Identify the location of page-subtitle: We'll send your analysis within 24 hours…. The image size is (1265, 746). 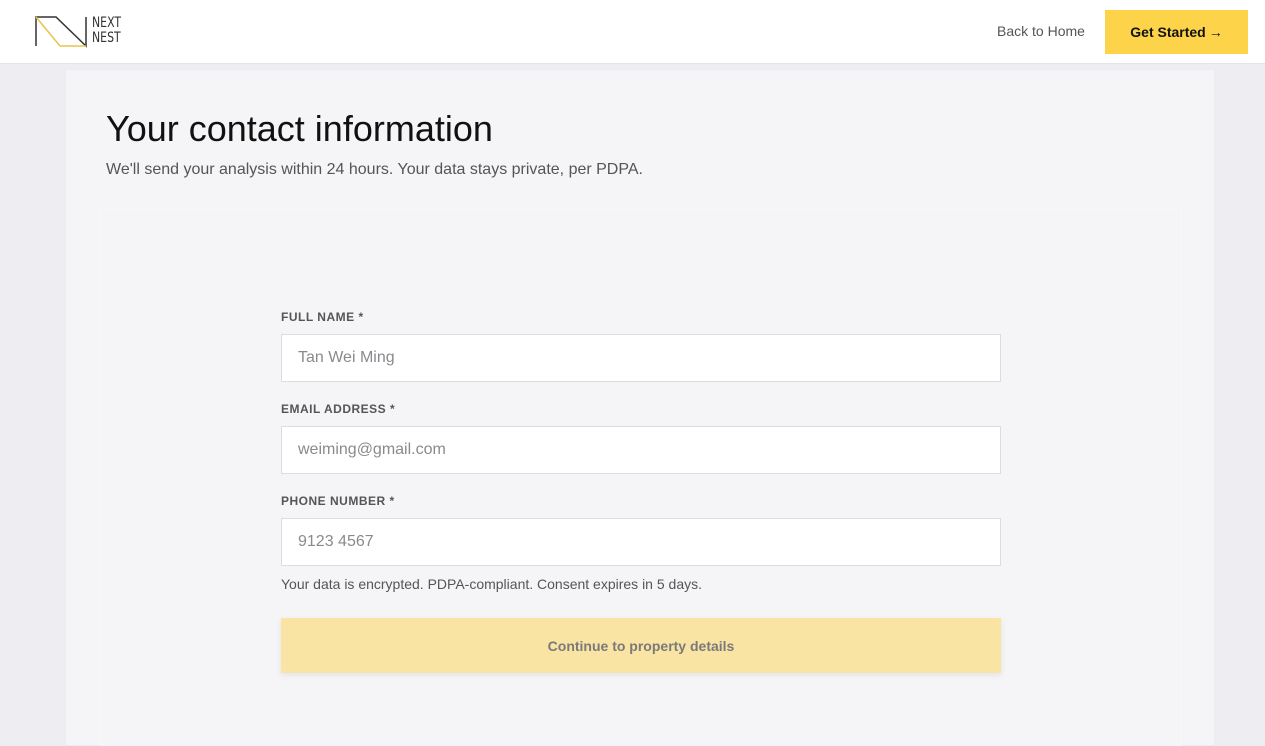
(374, 169).